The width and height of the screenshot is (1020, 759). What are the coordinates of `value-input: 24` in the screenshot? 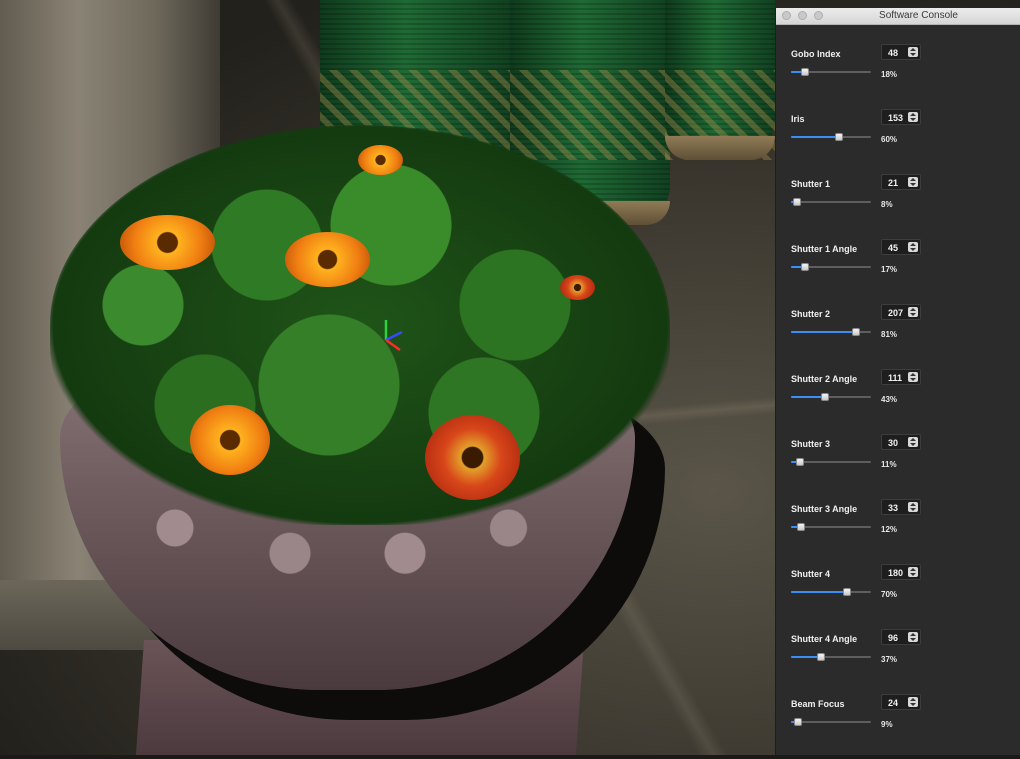 It's located at (893, 703).